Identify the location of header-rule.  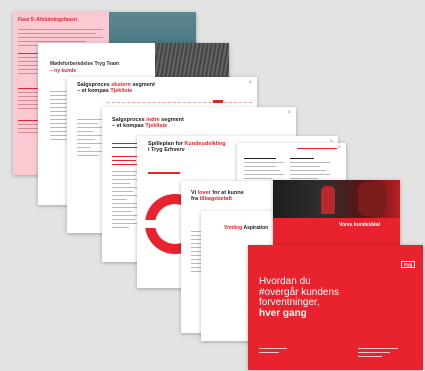
(317, 148).